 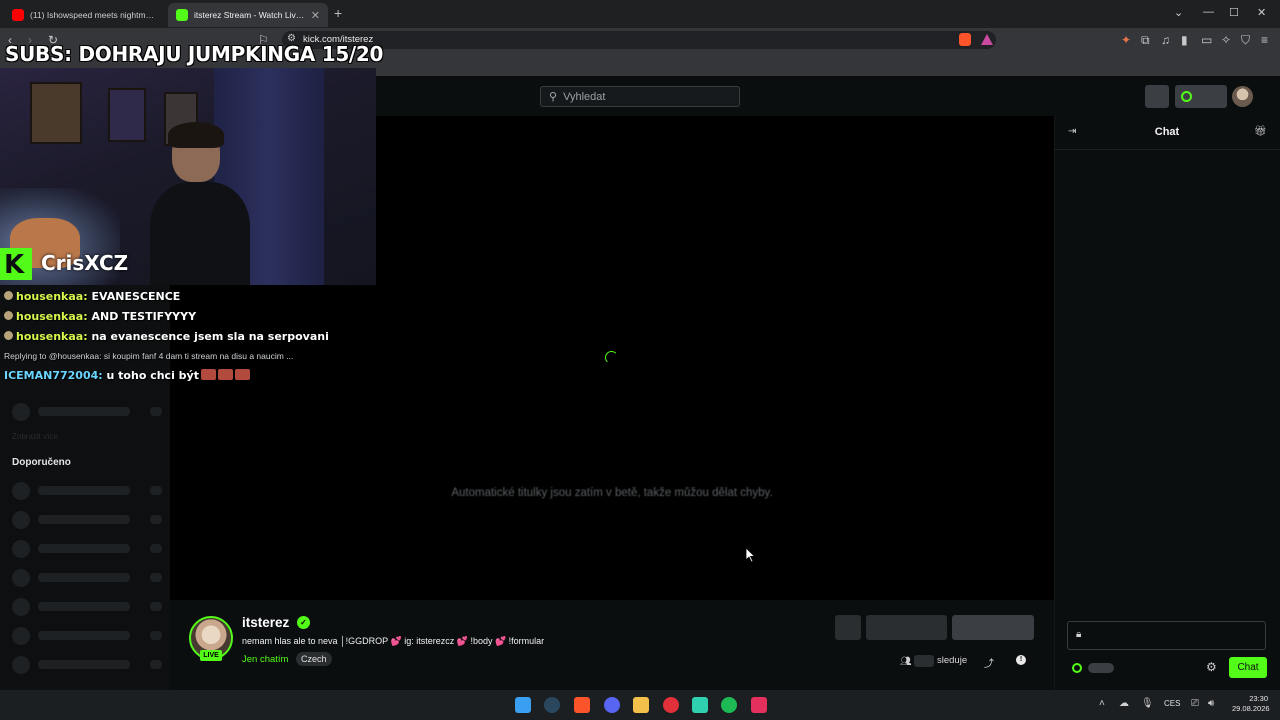 I want to click on share-icon: ⤴, so click(x=989, y=662).